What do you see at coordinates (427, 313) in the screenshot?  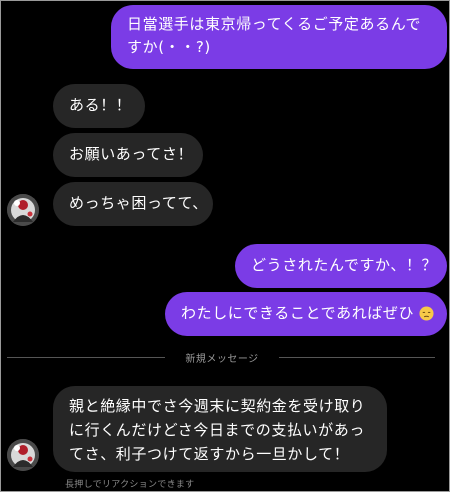 I see `pensive-face-icon` at bounding box center [427, 313].